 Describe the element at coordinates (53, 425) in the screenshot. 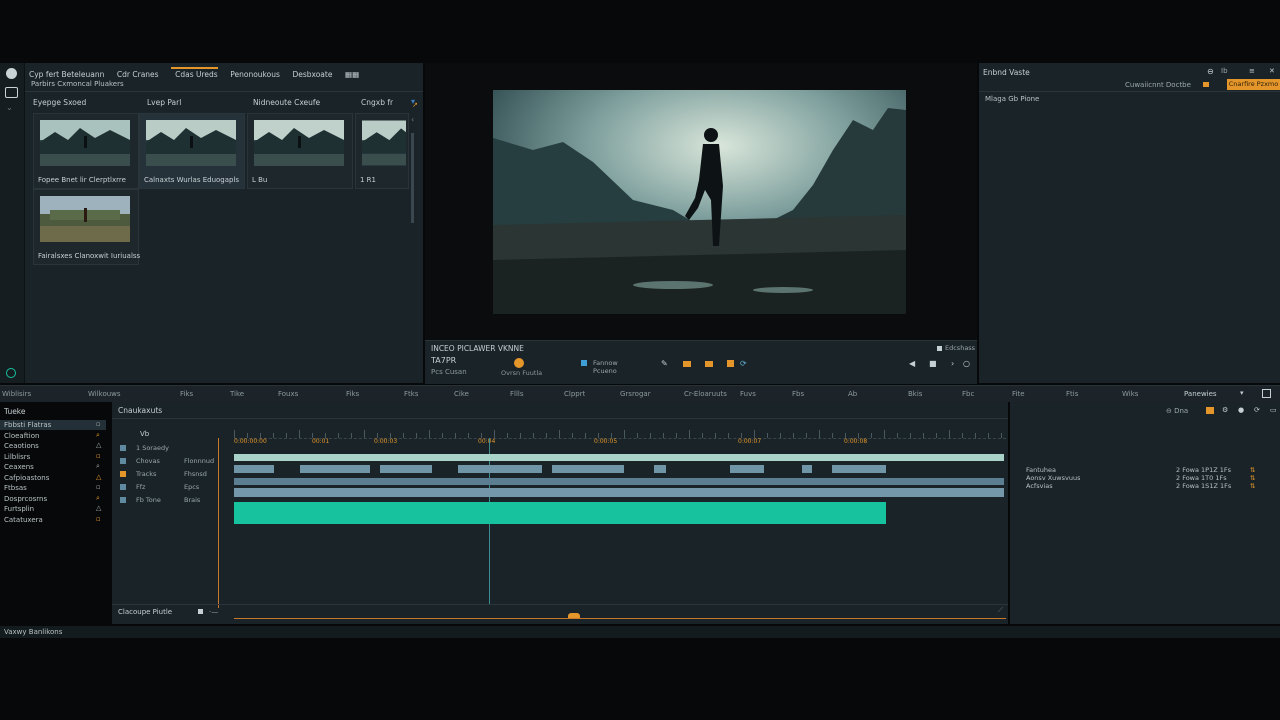

I see `sidebar-item: Fbbsti Flatras ▫` at that location.